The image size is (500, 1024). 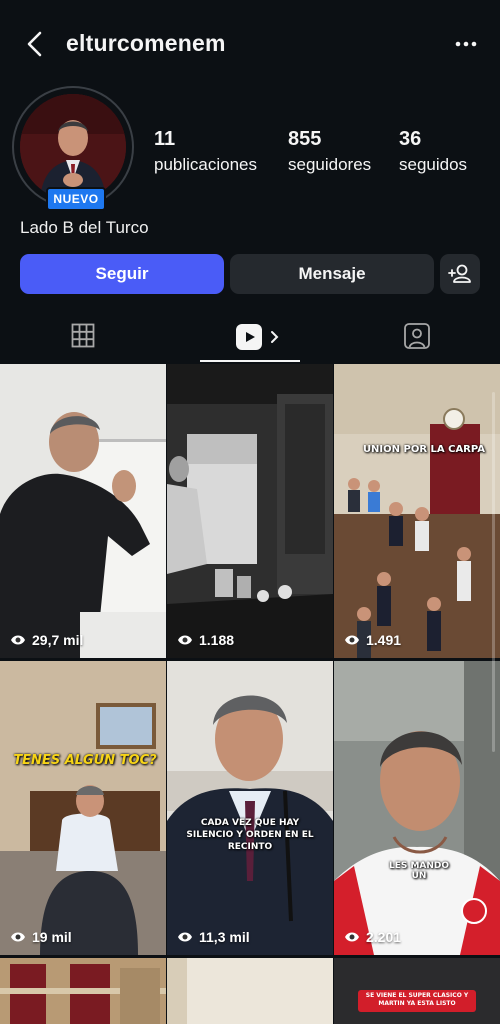 I want to click on reel-thumbnail: 1.188, so click(x=250, y=511).